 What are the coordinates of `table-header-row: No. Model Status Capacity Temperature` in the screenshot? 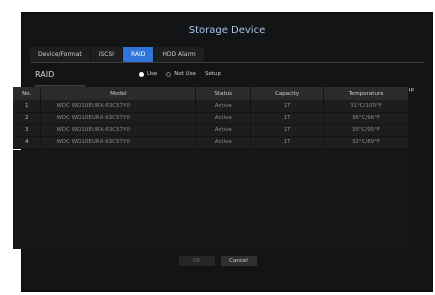 It's located at (211, 93).